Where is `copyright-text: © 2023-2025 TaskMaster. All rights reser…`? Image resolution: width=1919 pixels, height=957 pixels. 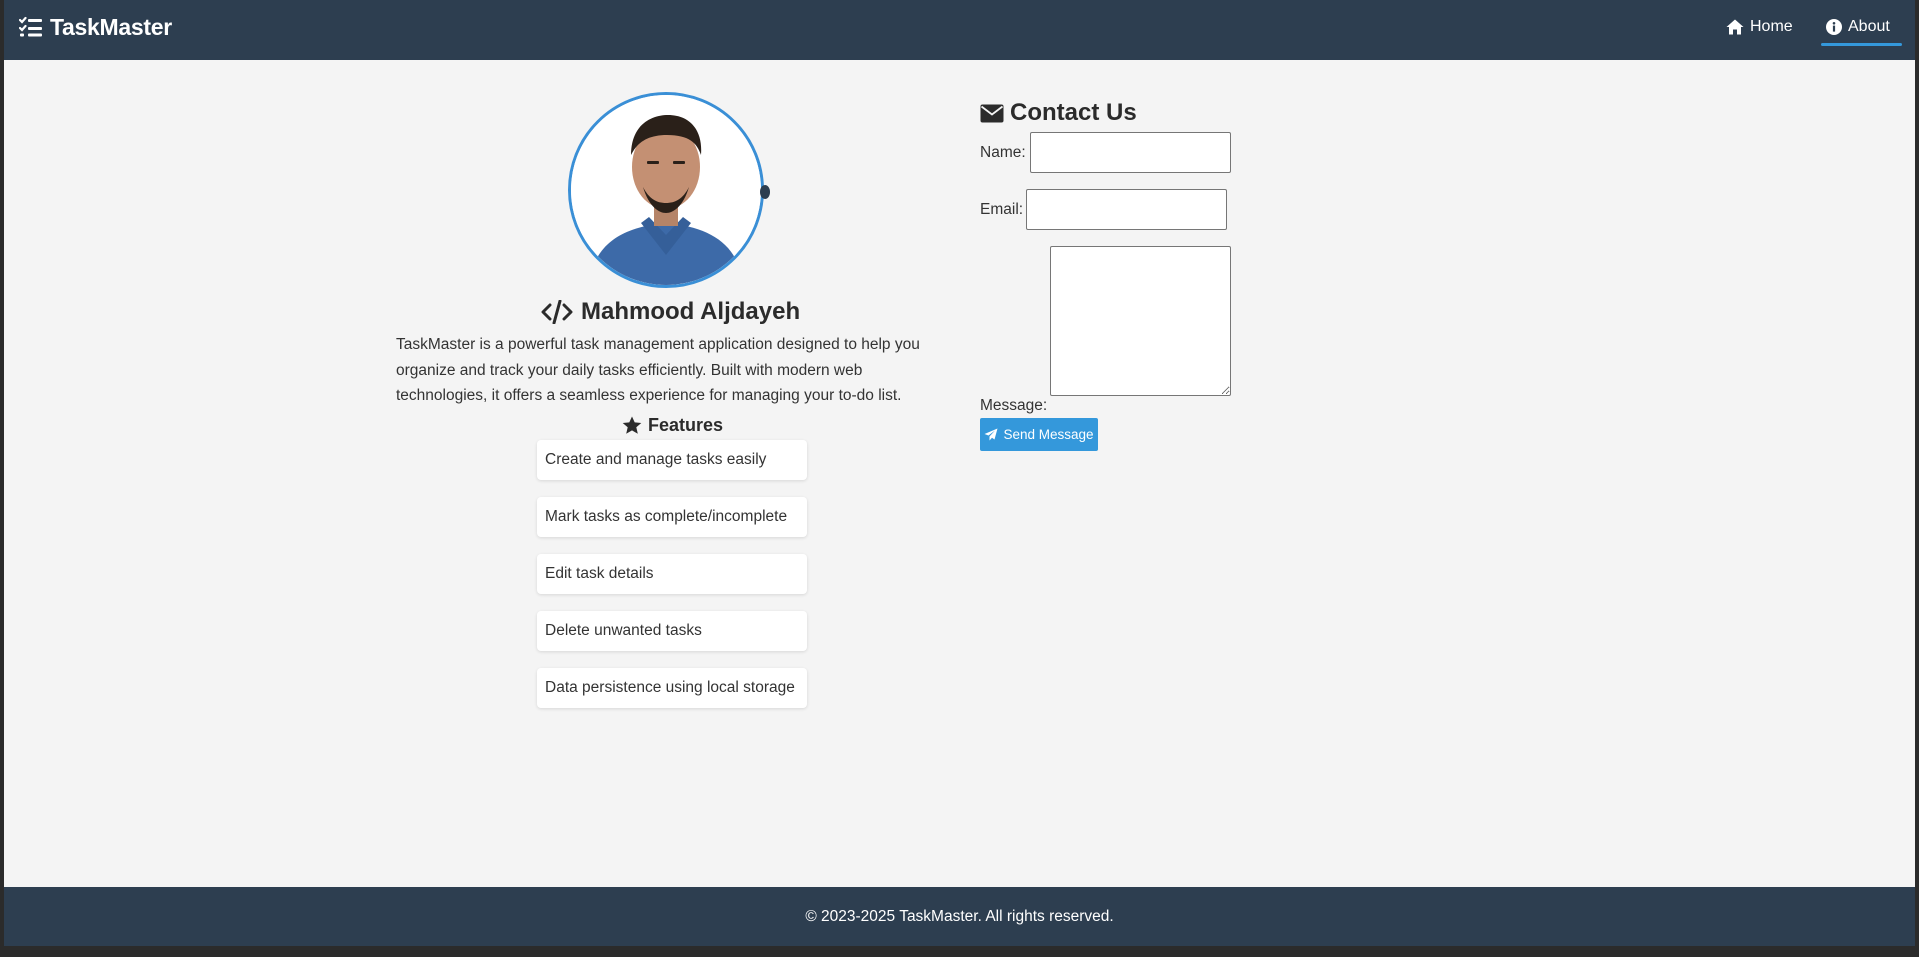
copyright-text: © 2023-2025 TaskMaster. All rights reser… is located at coordinates (959, 916).